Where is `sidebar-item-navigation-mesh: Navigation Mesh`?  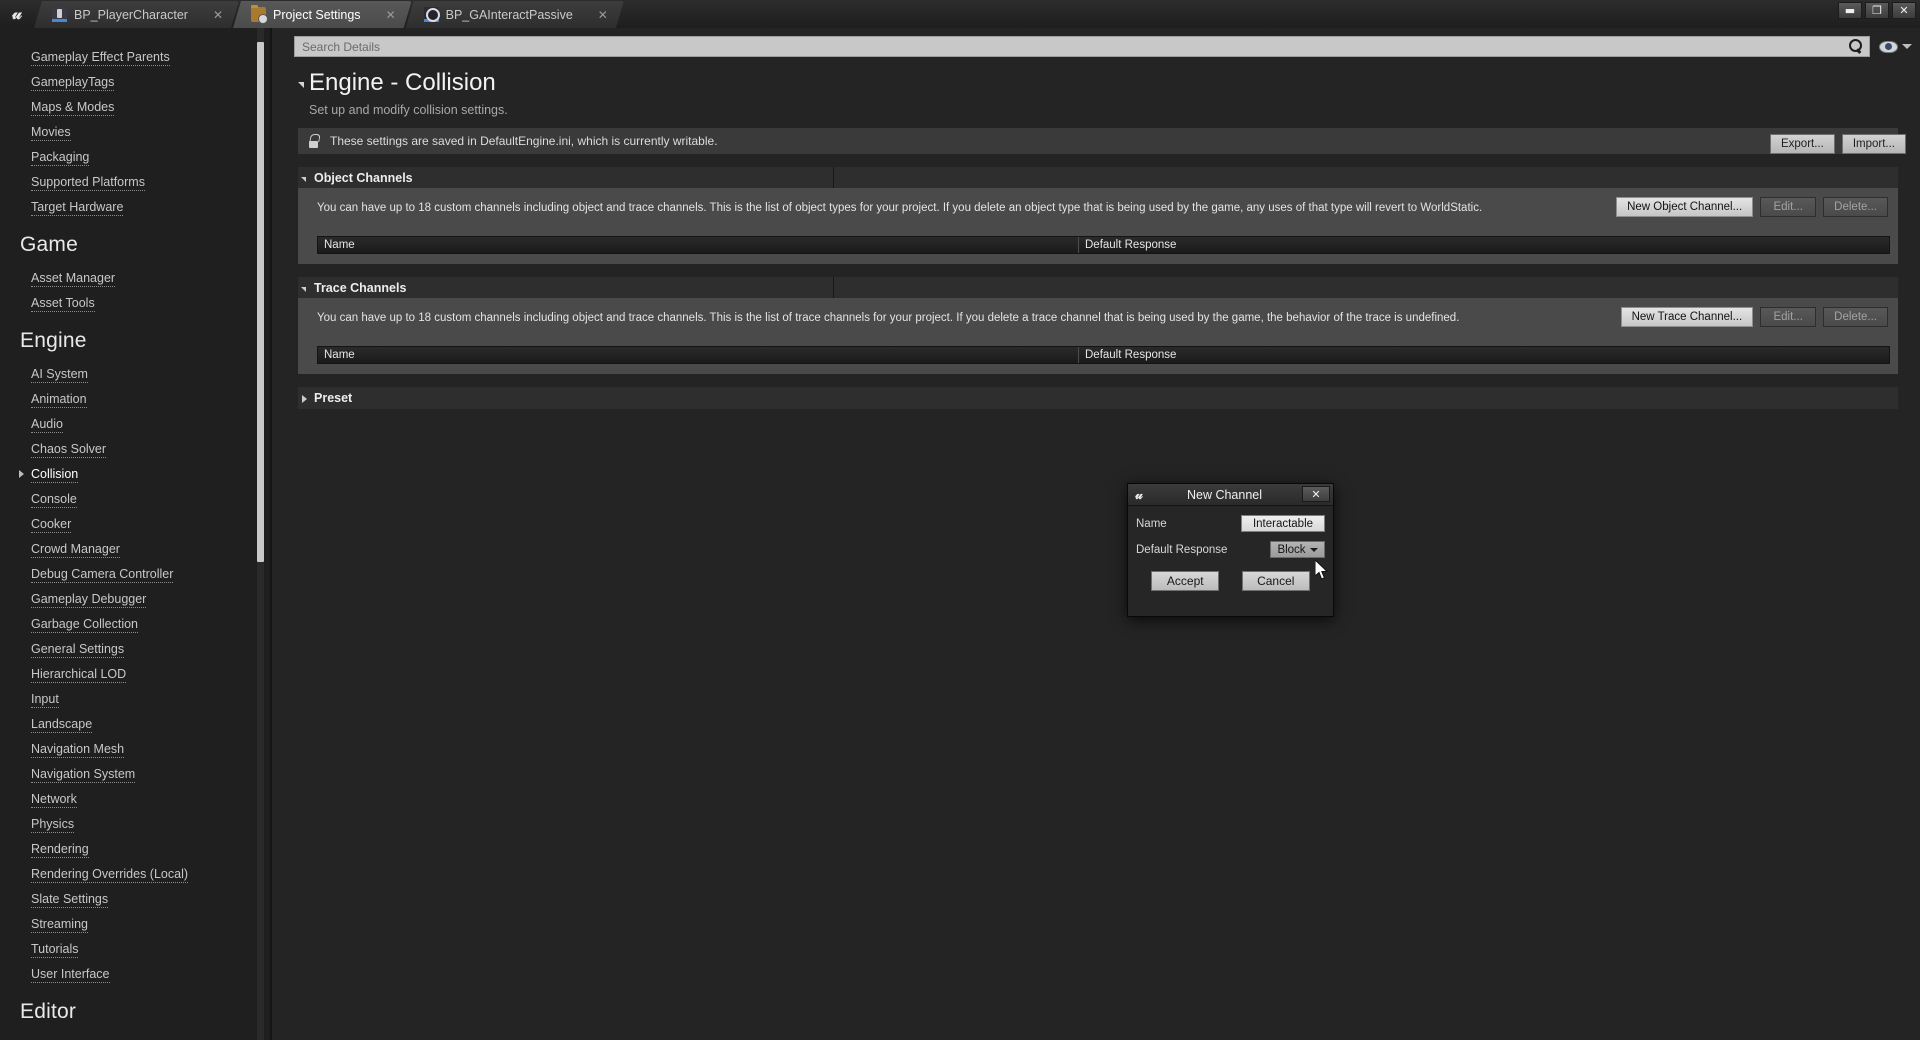 sidebar-item-navigation-mesh: Navigation Mesh is located at coordinates (136, 748).